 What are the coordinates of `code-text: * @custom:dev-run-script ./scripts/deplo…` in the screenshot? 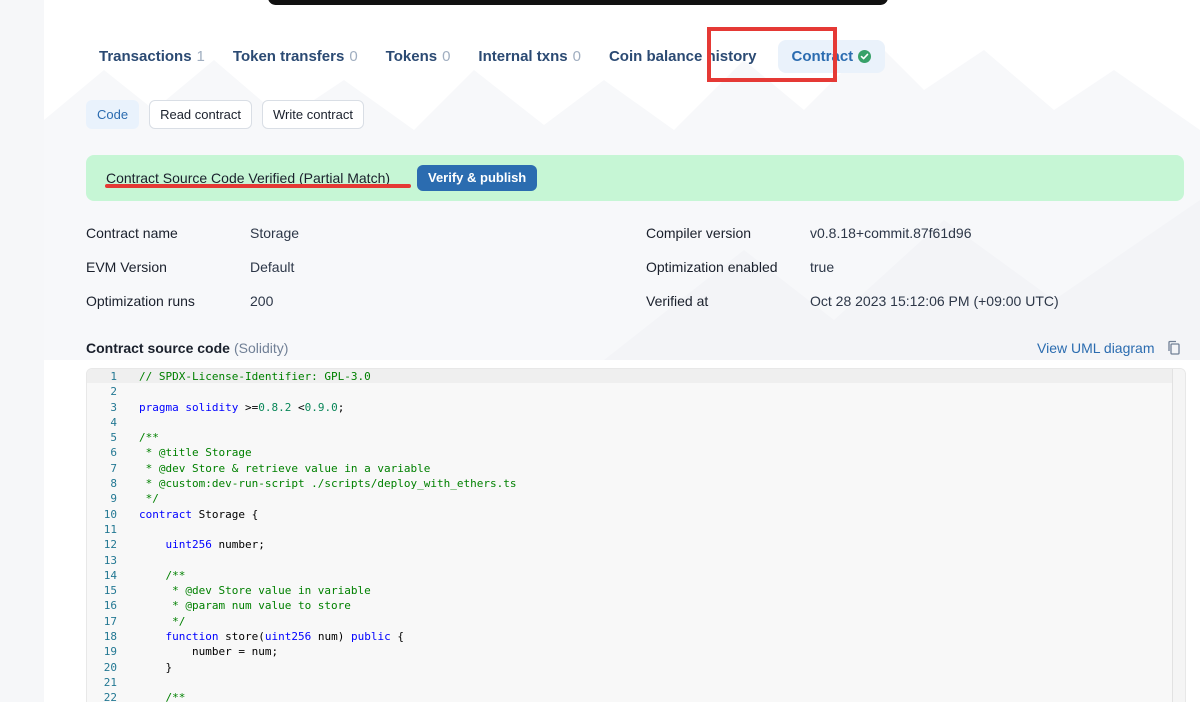 It's located at (328, 484).